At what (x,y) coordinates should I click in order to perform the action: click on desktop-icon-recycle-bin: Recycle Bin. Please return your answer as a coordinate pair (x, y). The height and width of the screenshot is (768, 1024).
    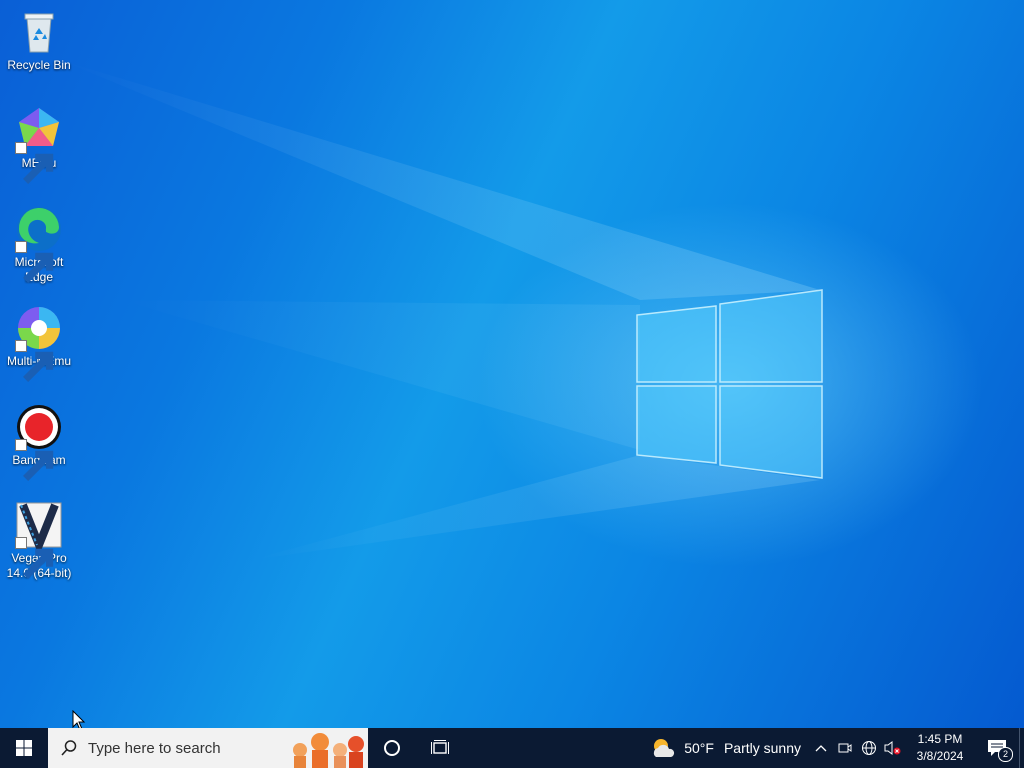
    Looking at the image, I should click on (39, 40).